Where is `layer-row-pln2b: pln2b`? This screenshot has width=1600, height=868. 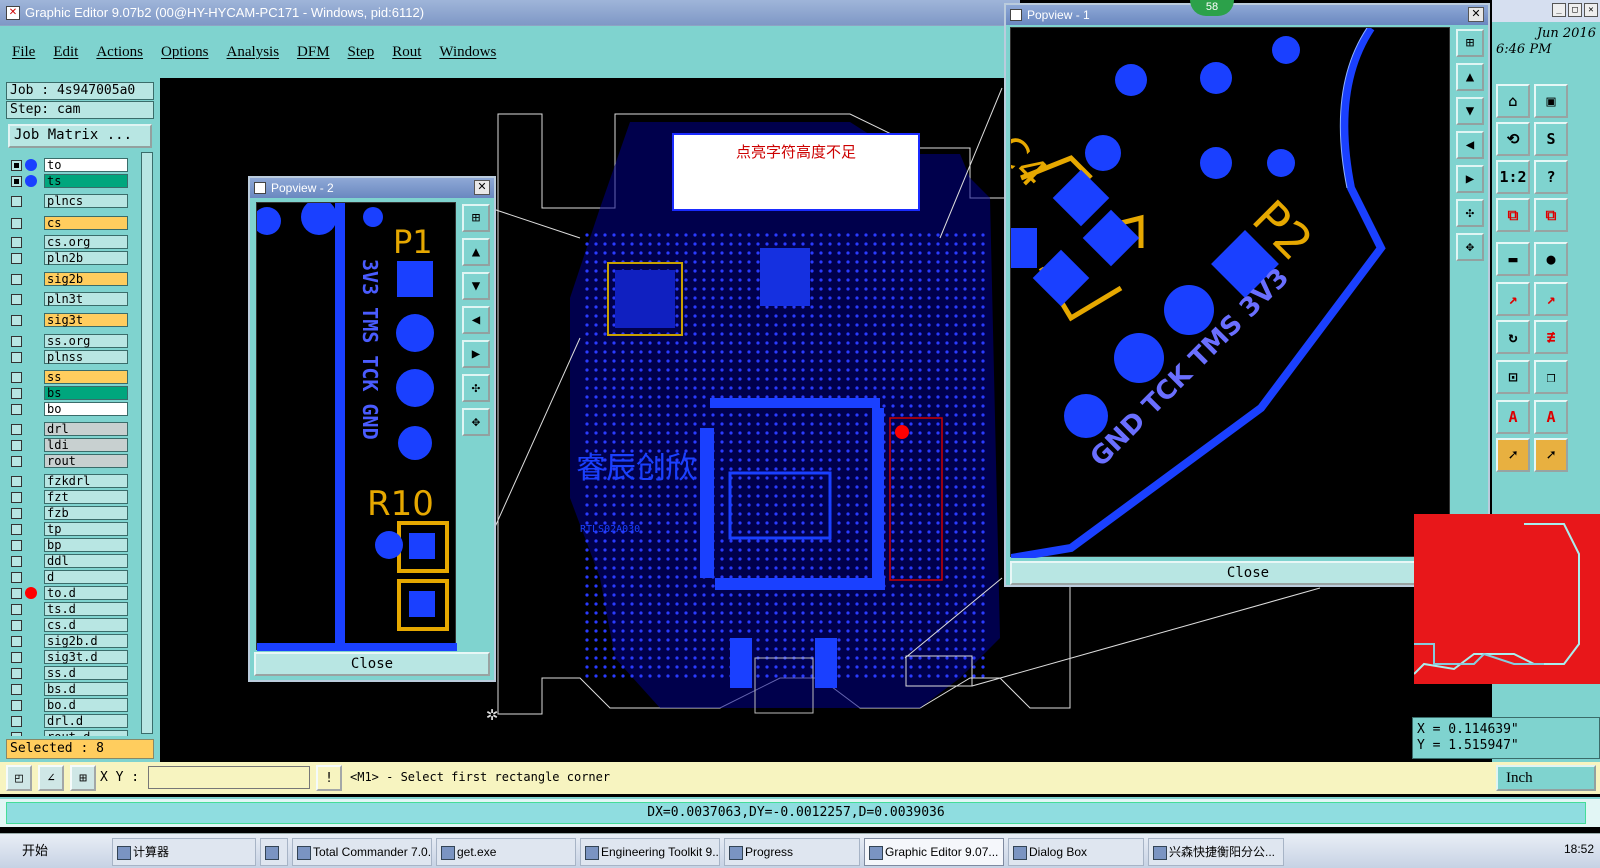 layer-row-pln2b: pln2b is located at coordinates (68, 258).